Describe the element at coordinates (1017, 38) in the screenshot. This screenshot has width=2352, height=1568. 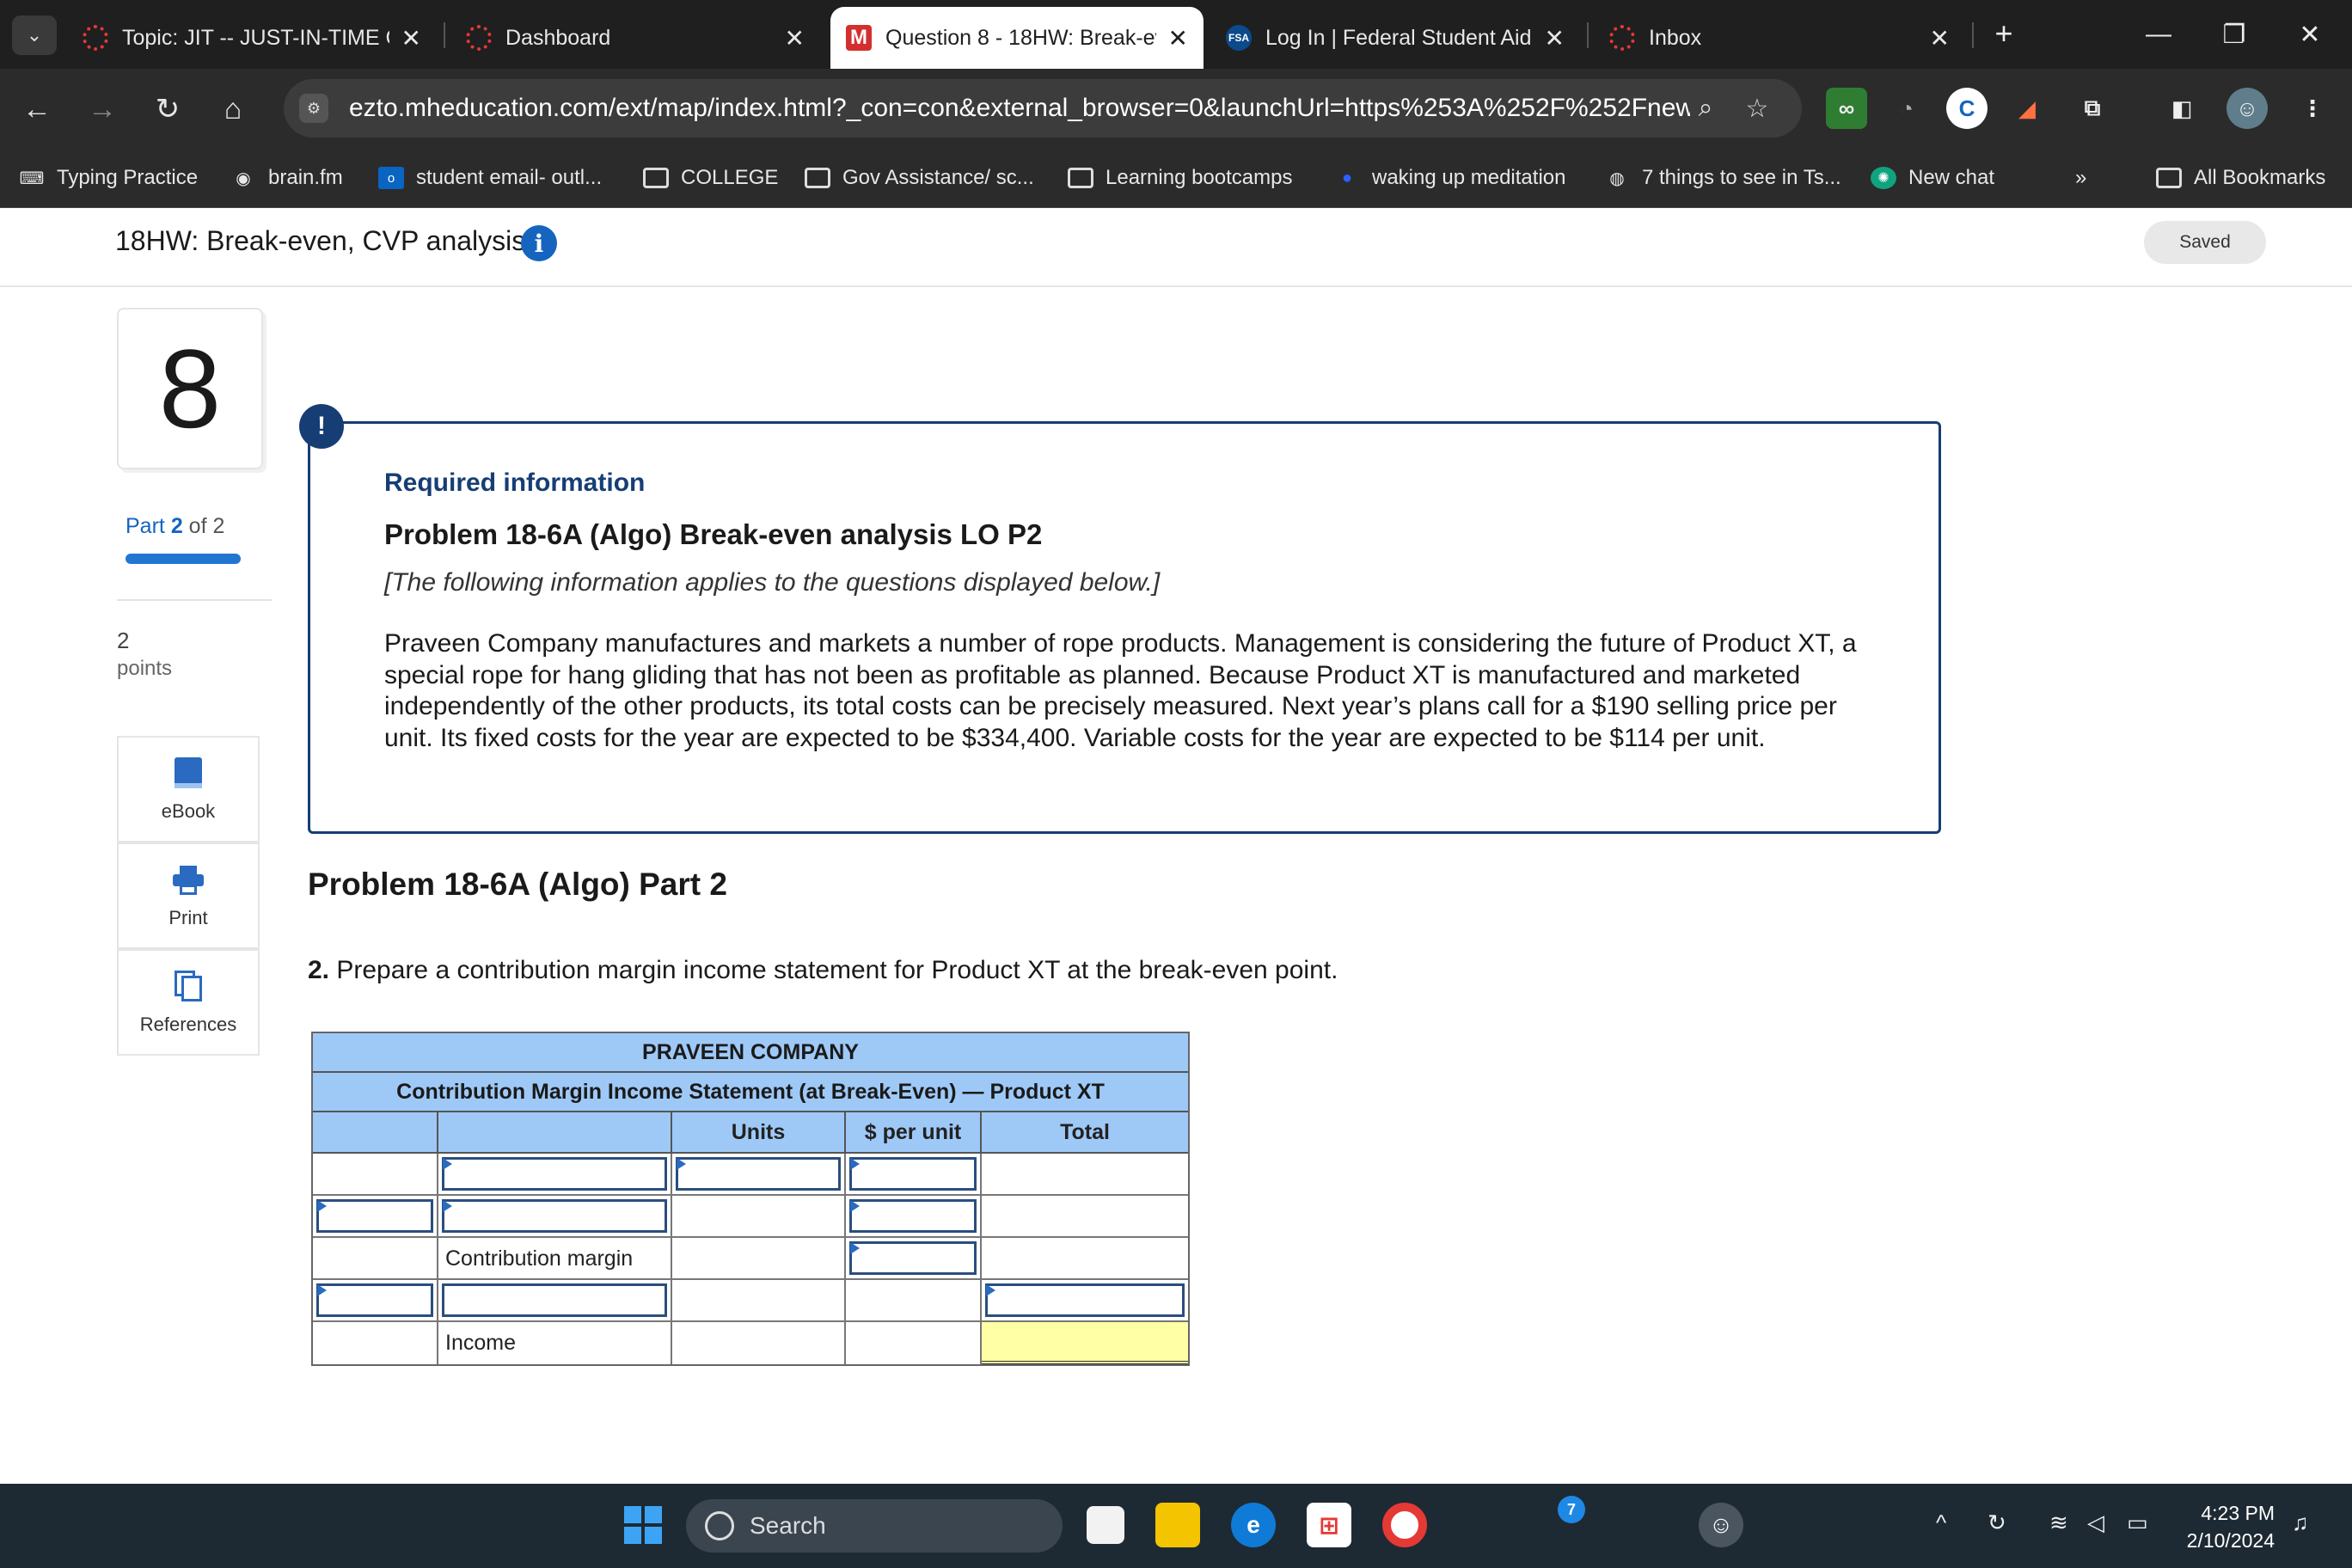
I see `tab-question-8: M Question 8 - 18HW: Break-ev ✕` at that location.